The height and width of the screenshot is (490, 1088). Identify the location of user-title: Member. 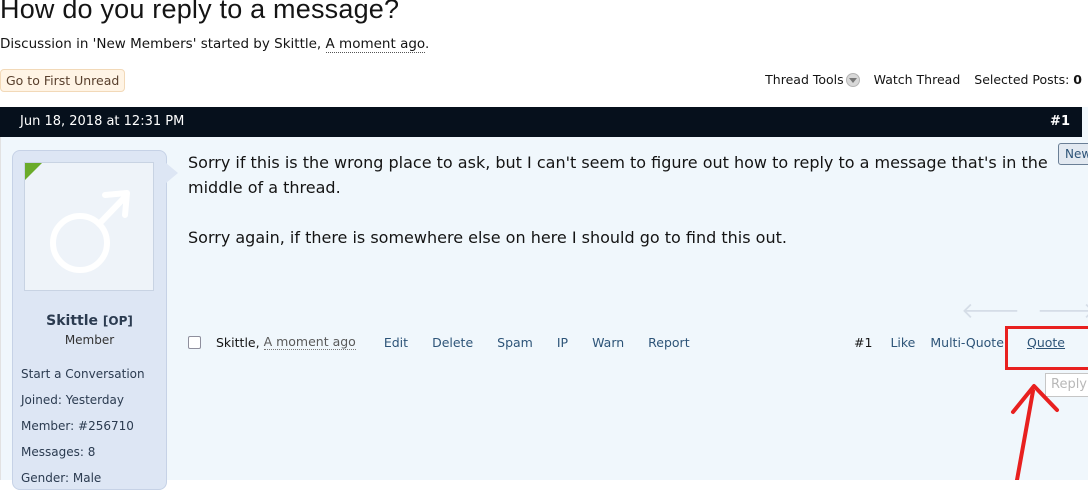
(89, 340).